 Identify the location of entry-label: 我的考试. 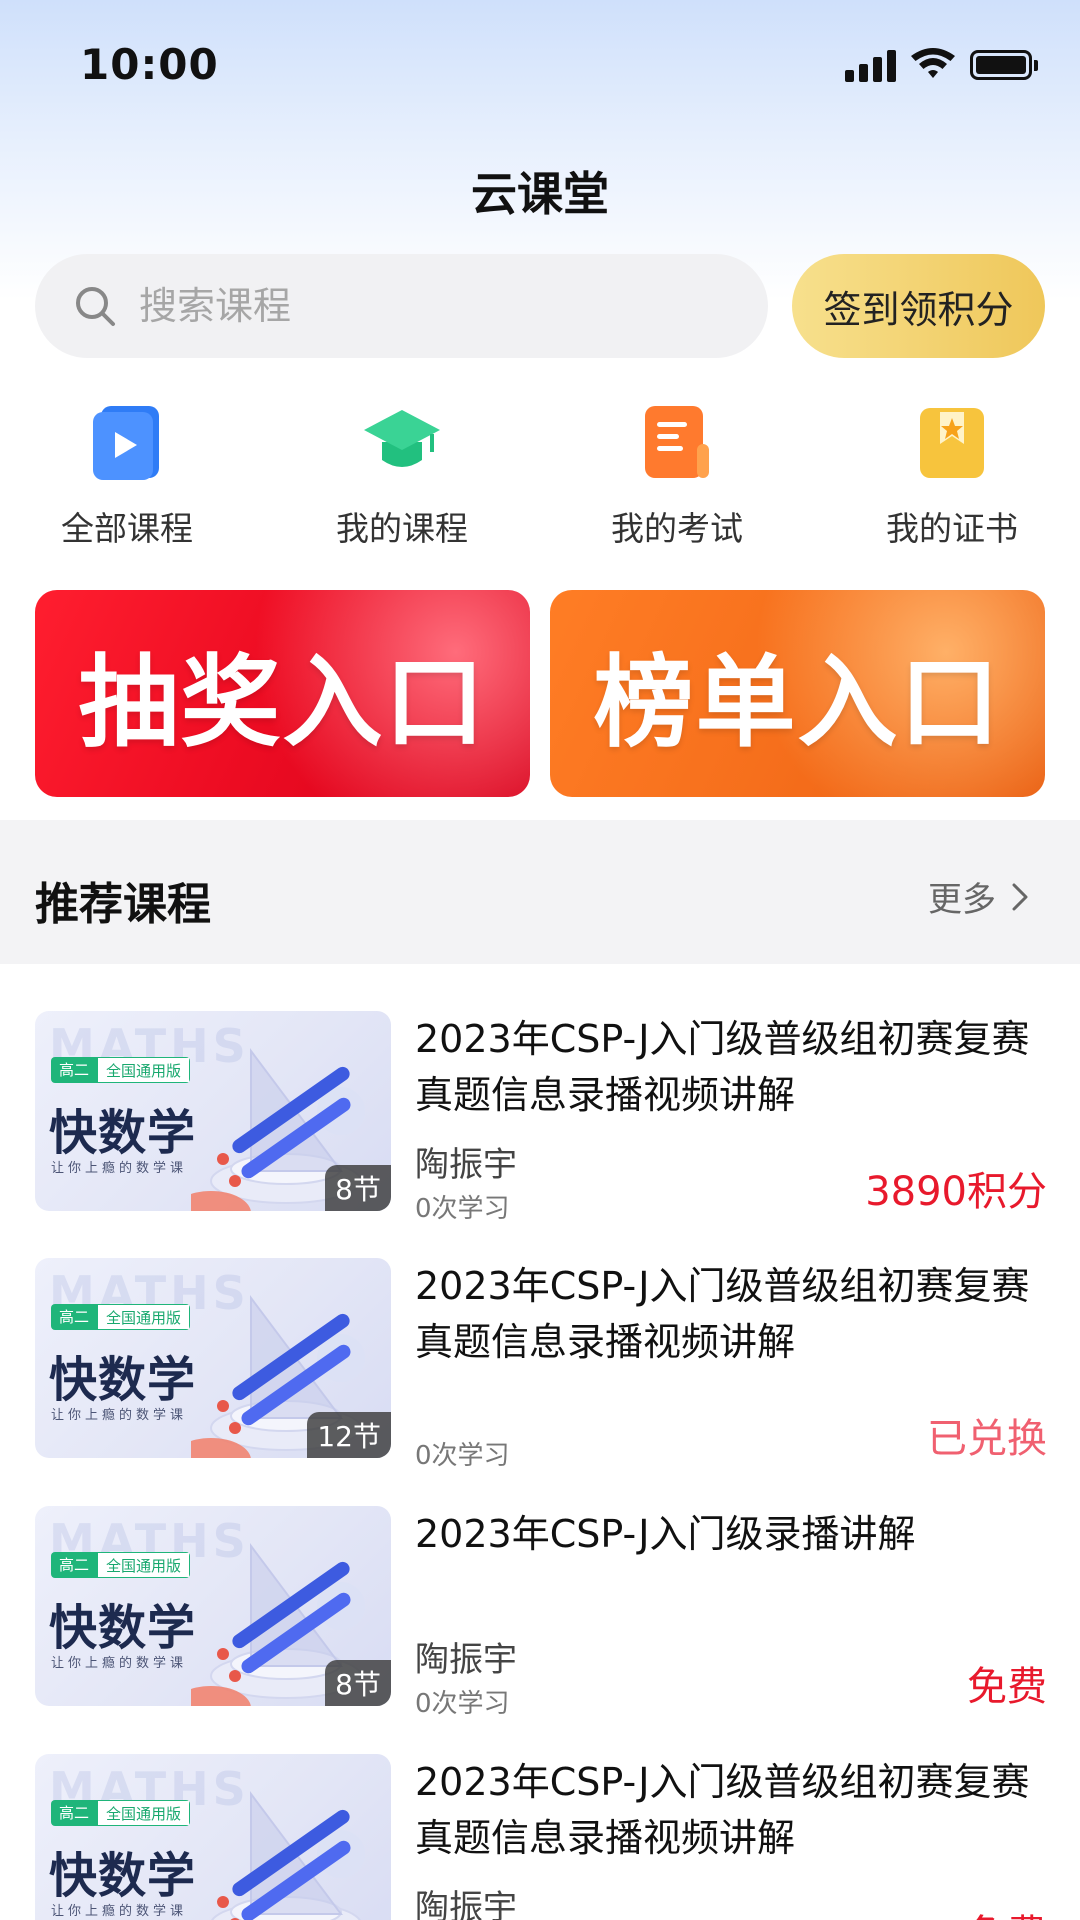
(677, 528).